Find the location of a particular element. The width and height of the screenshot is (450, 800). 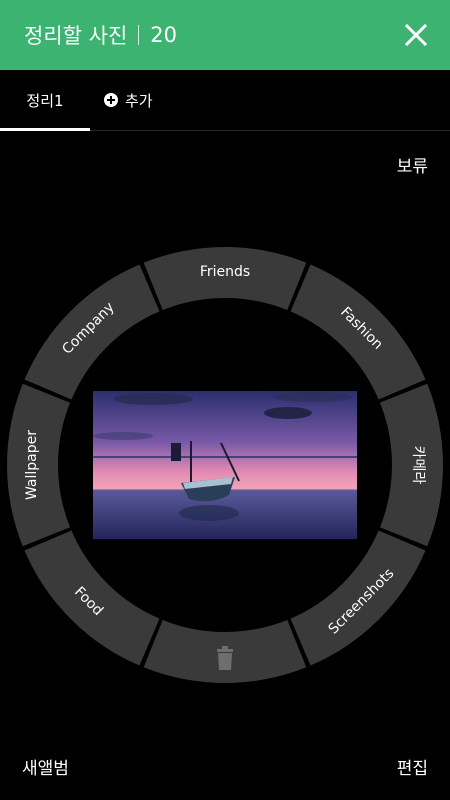

close-icon is located at coordinates (416, 35).